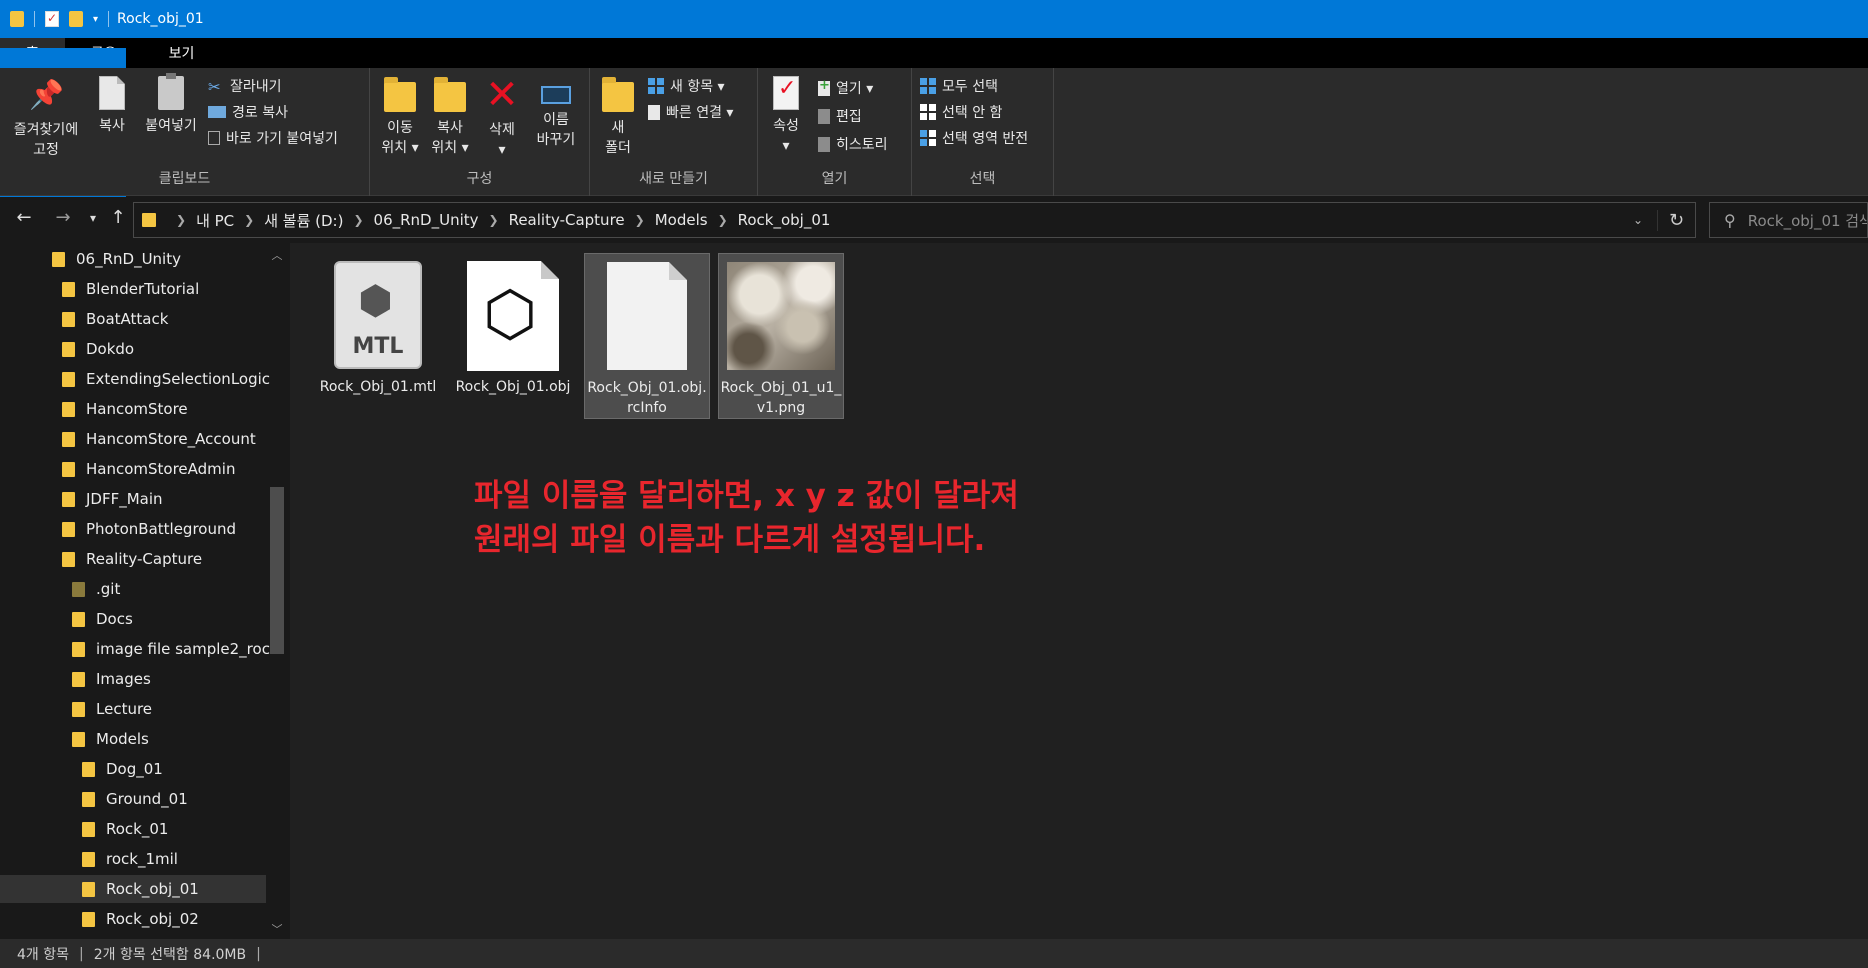  Describe the element at coordinates (567, 220) in the screenshot. I see `breadcrumb-item: Reality-Capture` at that location.